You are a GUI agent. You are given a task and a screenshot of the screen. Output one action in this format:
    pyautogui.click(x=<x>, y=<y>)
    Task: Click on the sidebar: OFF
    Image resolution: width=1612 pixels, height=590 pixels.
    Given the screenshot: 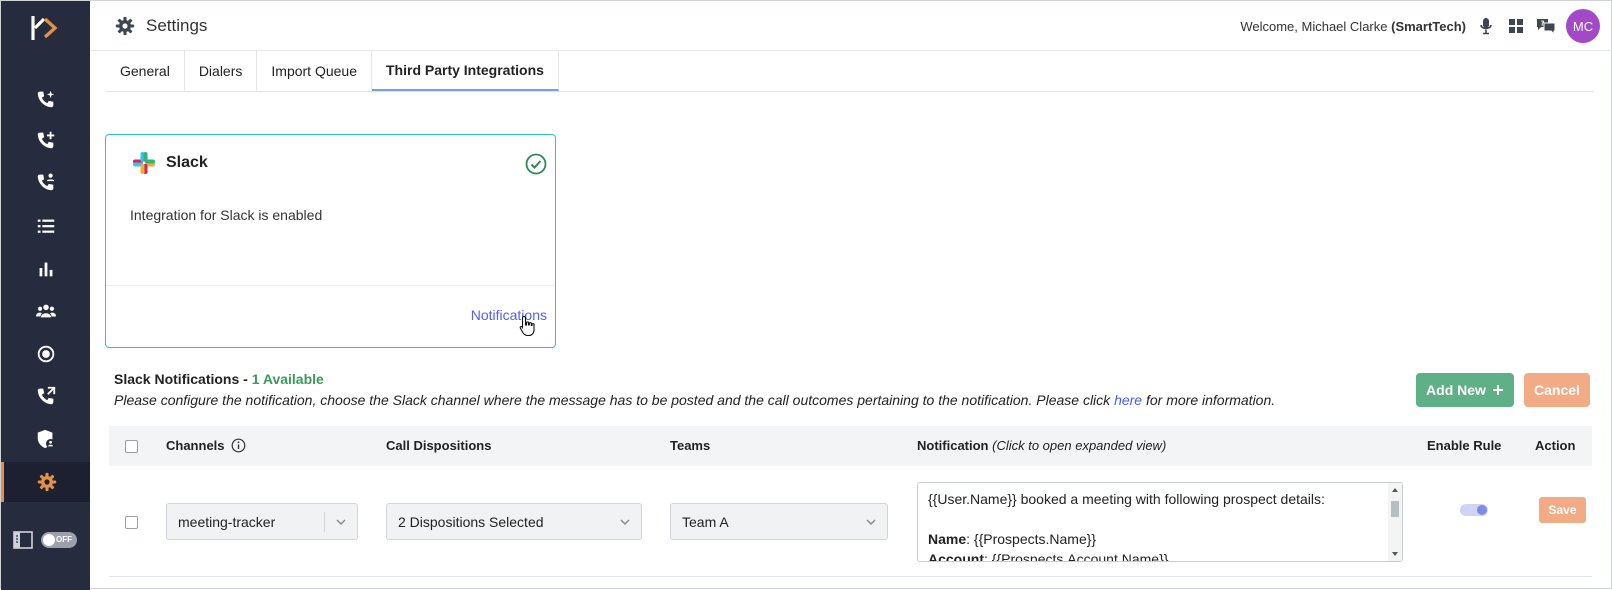 What is the action you would take?
    pyautogui.click(x=45, y=295)
    